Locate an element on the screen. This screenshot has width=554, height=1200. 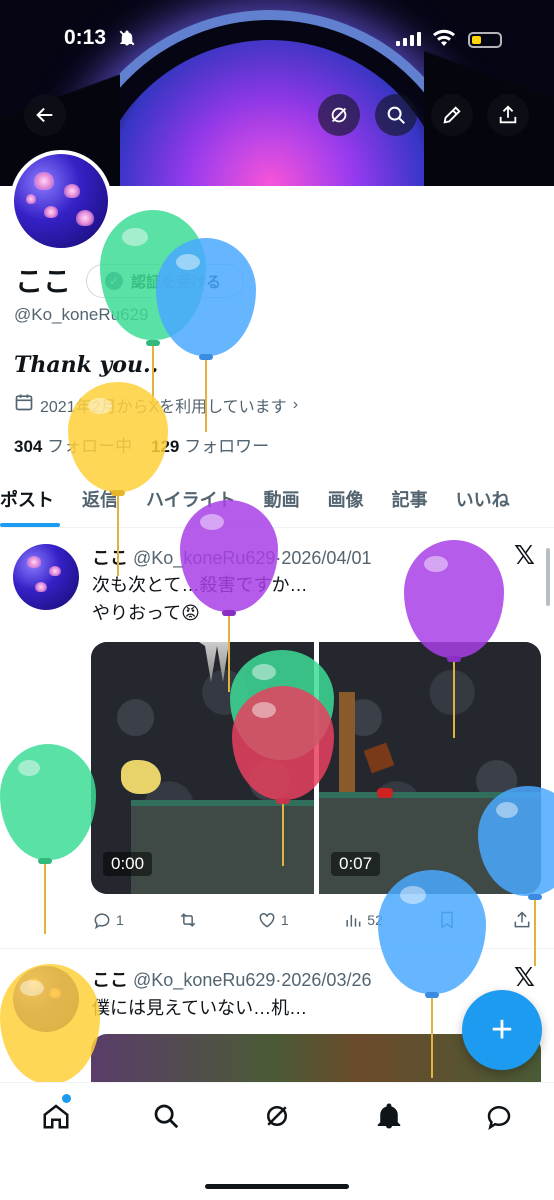
notification-dot is located at coordinates (66, 1098).